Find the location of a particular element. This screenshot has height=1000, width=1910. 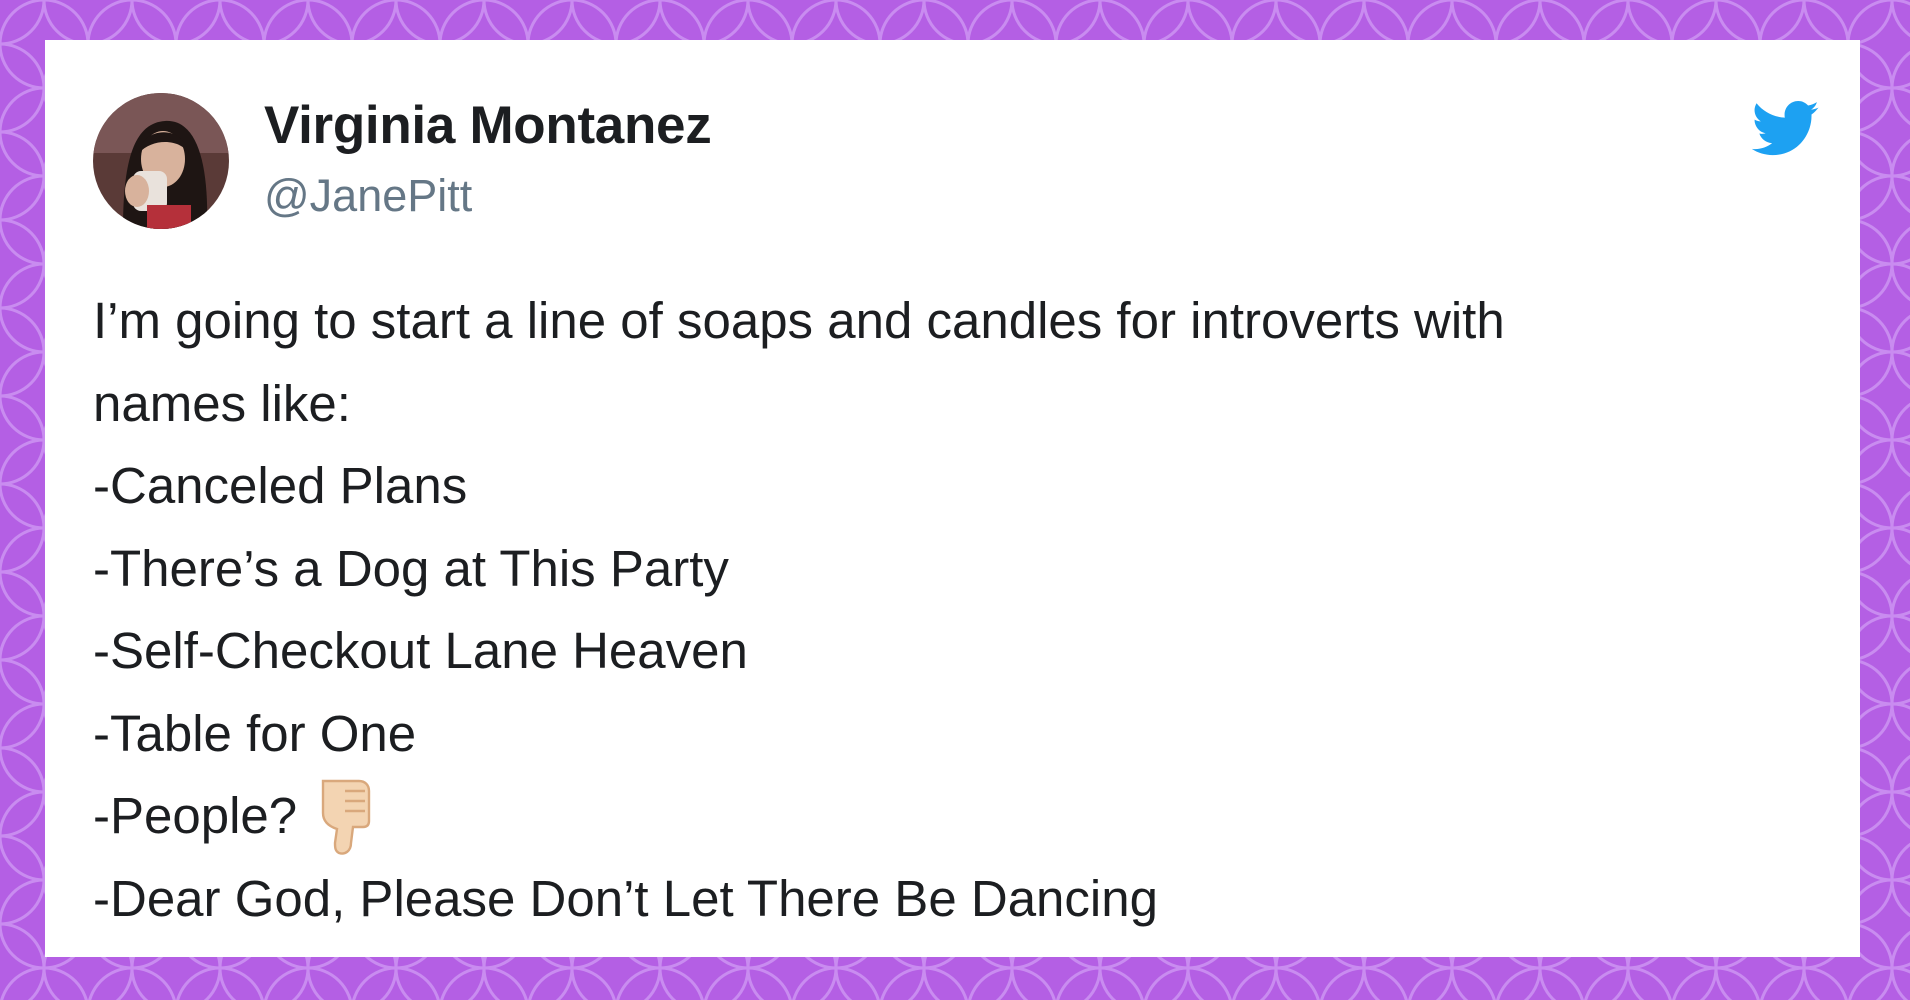

avatar is located at coordinates (161, 161).